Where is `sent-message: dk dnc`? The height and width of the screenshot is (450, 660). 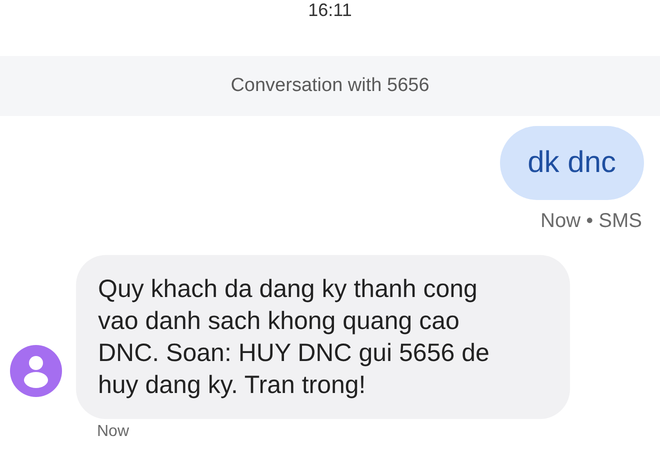 sent-message: dk dnc is located at coordinates (572, 163).